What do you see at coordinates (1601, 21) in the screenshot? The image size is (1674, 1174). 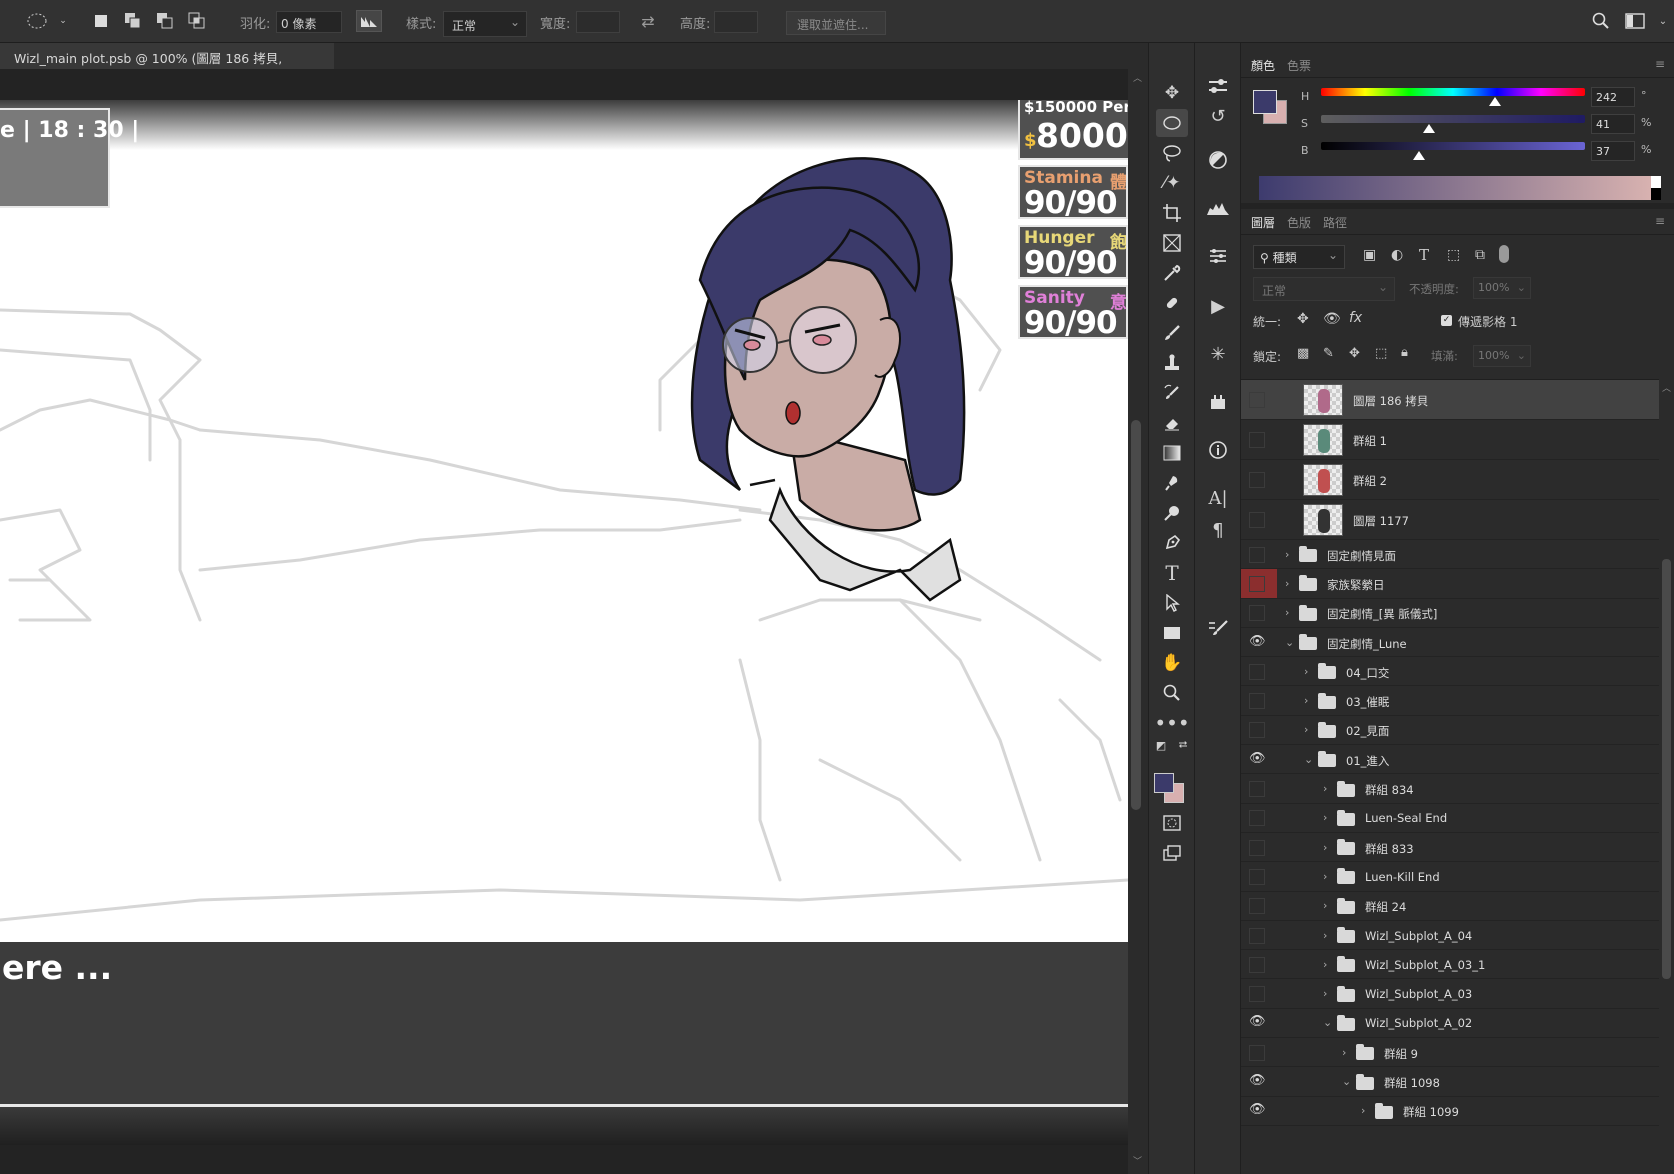 I see `search-icon` at bounding box center [1601, 21].